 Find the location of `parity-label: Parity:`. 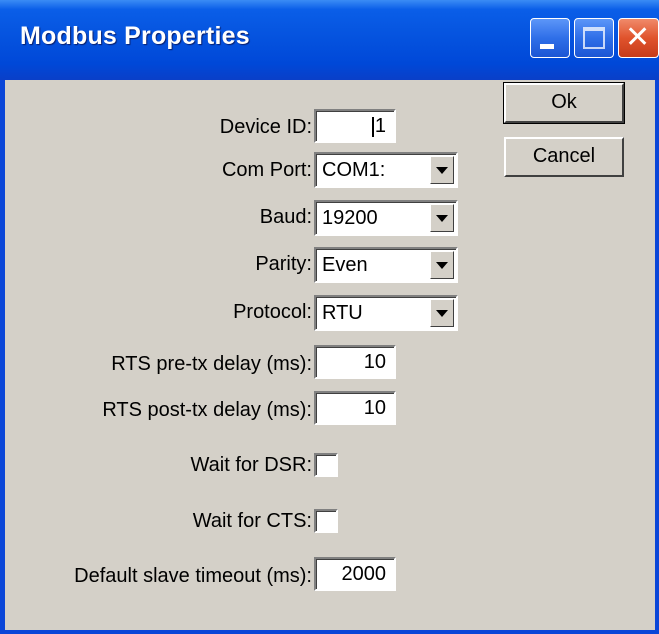

parity-label: Parity: is located at coordinates (283, 264).